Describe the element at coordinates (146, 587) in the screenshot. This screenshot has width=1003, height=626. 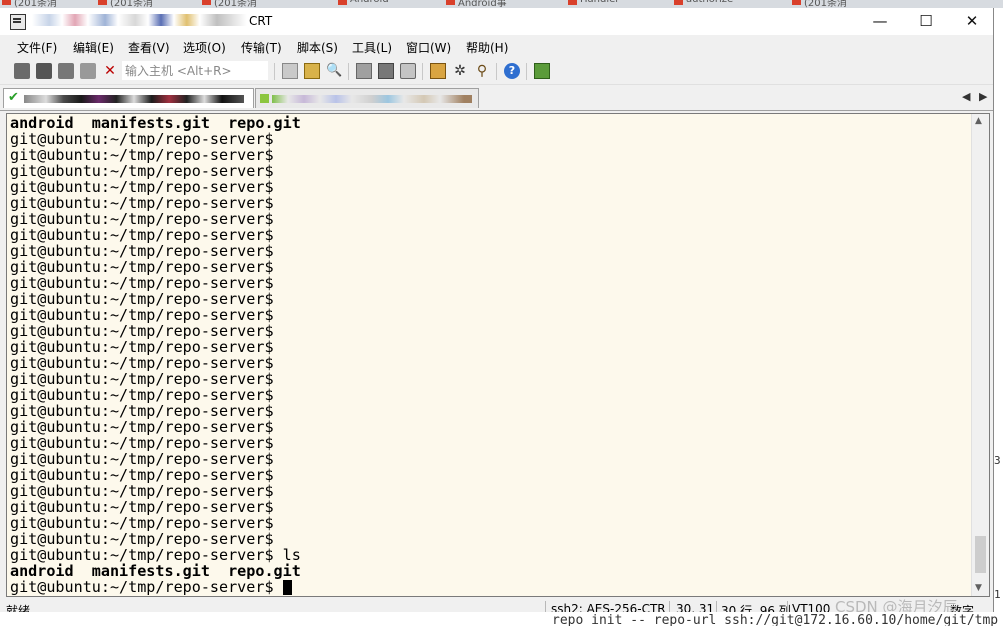
I see `terminal-line-text: git@ubuntu:~/tmp/repo-server$` at that location.